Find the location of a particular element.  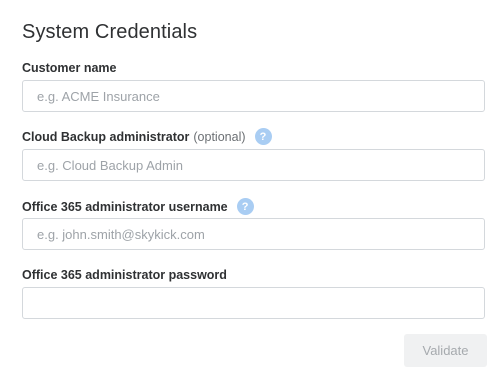

cloud-backup-admin-input is located at coordinates (253, 165).